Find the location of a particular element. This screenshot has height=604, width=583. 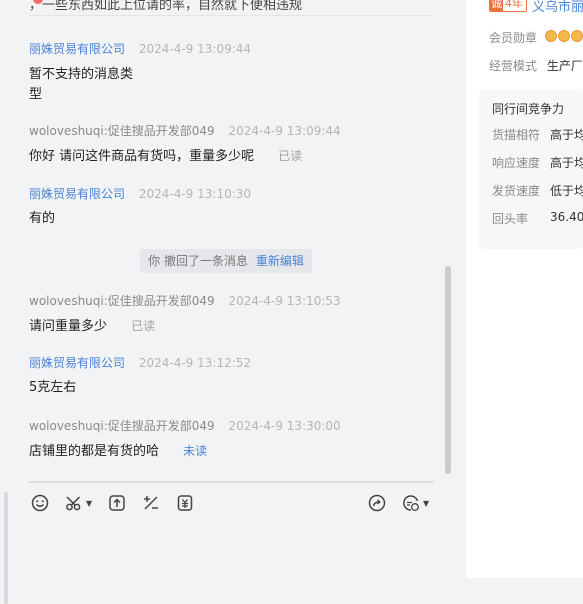

message-time: 2024-4-9 13:10:30 is located at coordinates (195, 194).